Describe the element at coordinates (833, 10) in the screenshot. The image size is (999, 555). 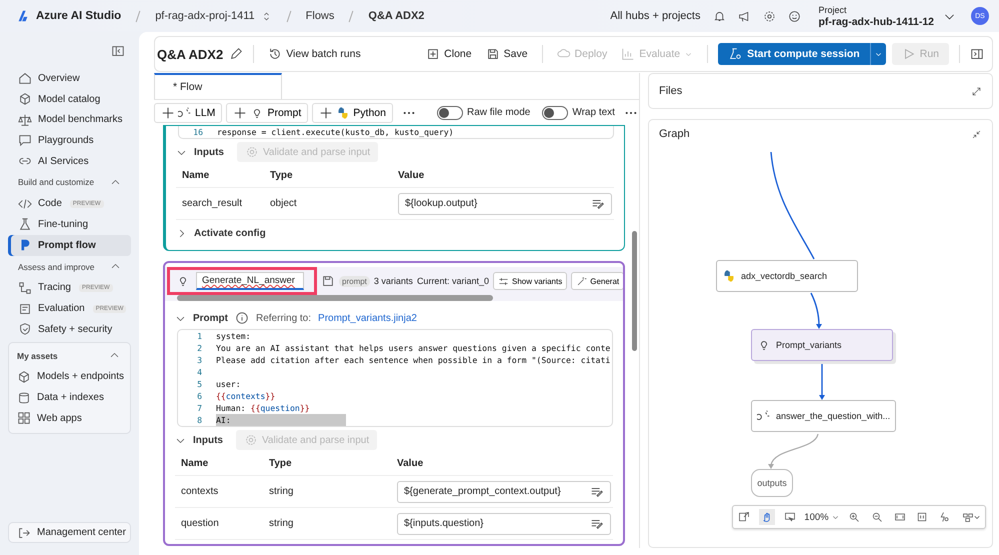
I see `project-label: Project` at that location.